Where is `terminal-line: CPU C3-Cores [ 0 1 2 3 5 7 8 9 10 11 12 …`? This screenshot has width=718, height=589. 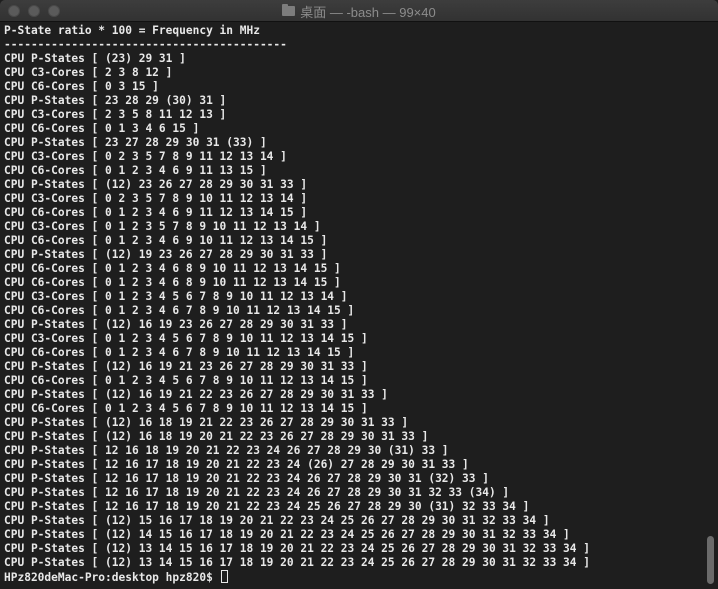 terminal-line: CPU C3-Cores [ 0 1 2 3 5 7 8 9 10 11 12 … is located at coordinates (162, 226).